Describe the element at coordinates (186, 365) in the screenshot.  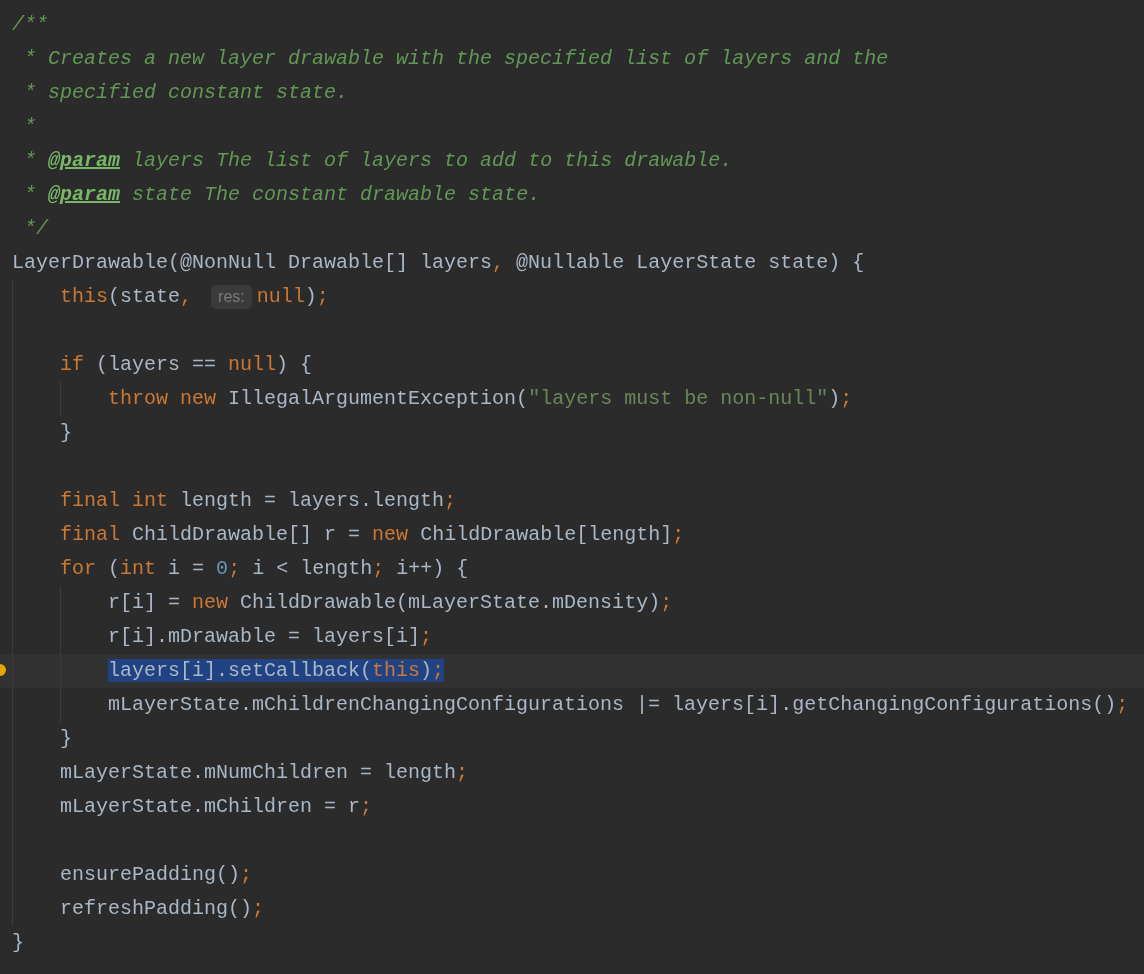
I see `code-text: if (layers == null) {` at that location.